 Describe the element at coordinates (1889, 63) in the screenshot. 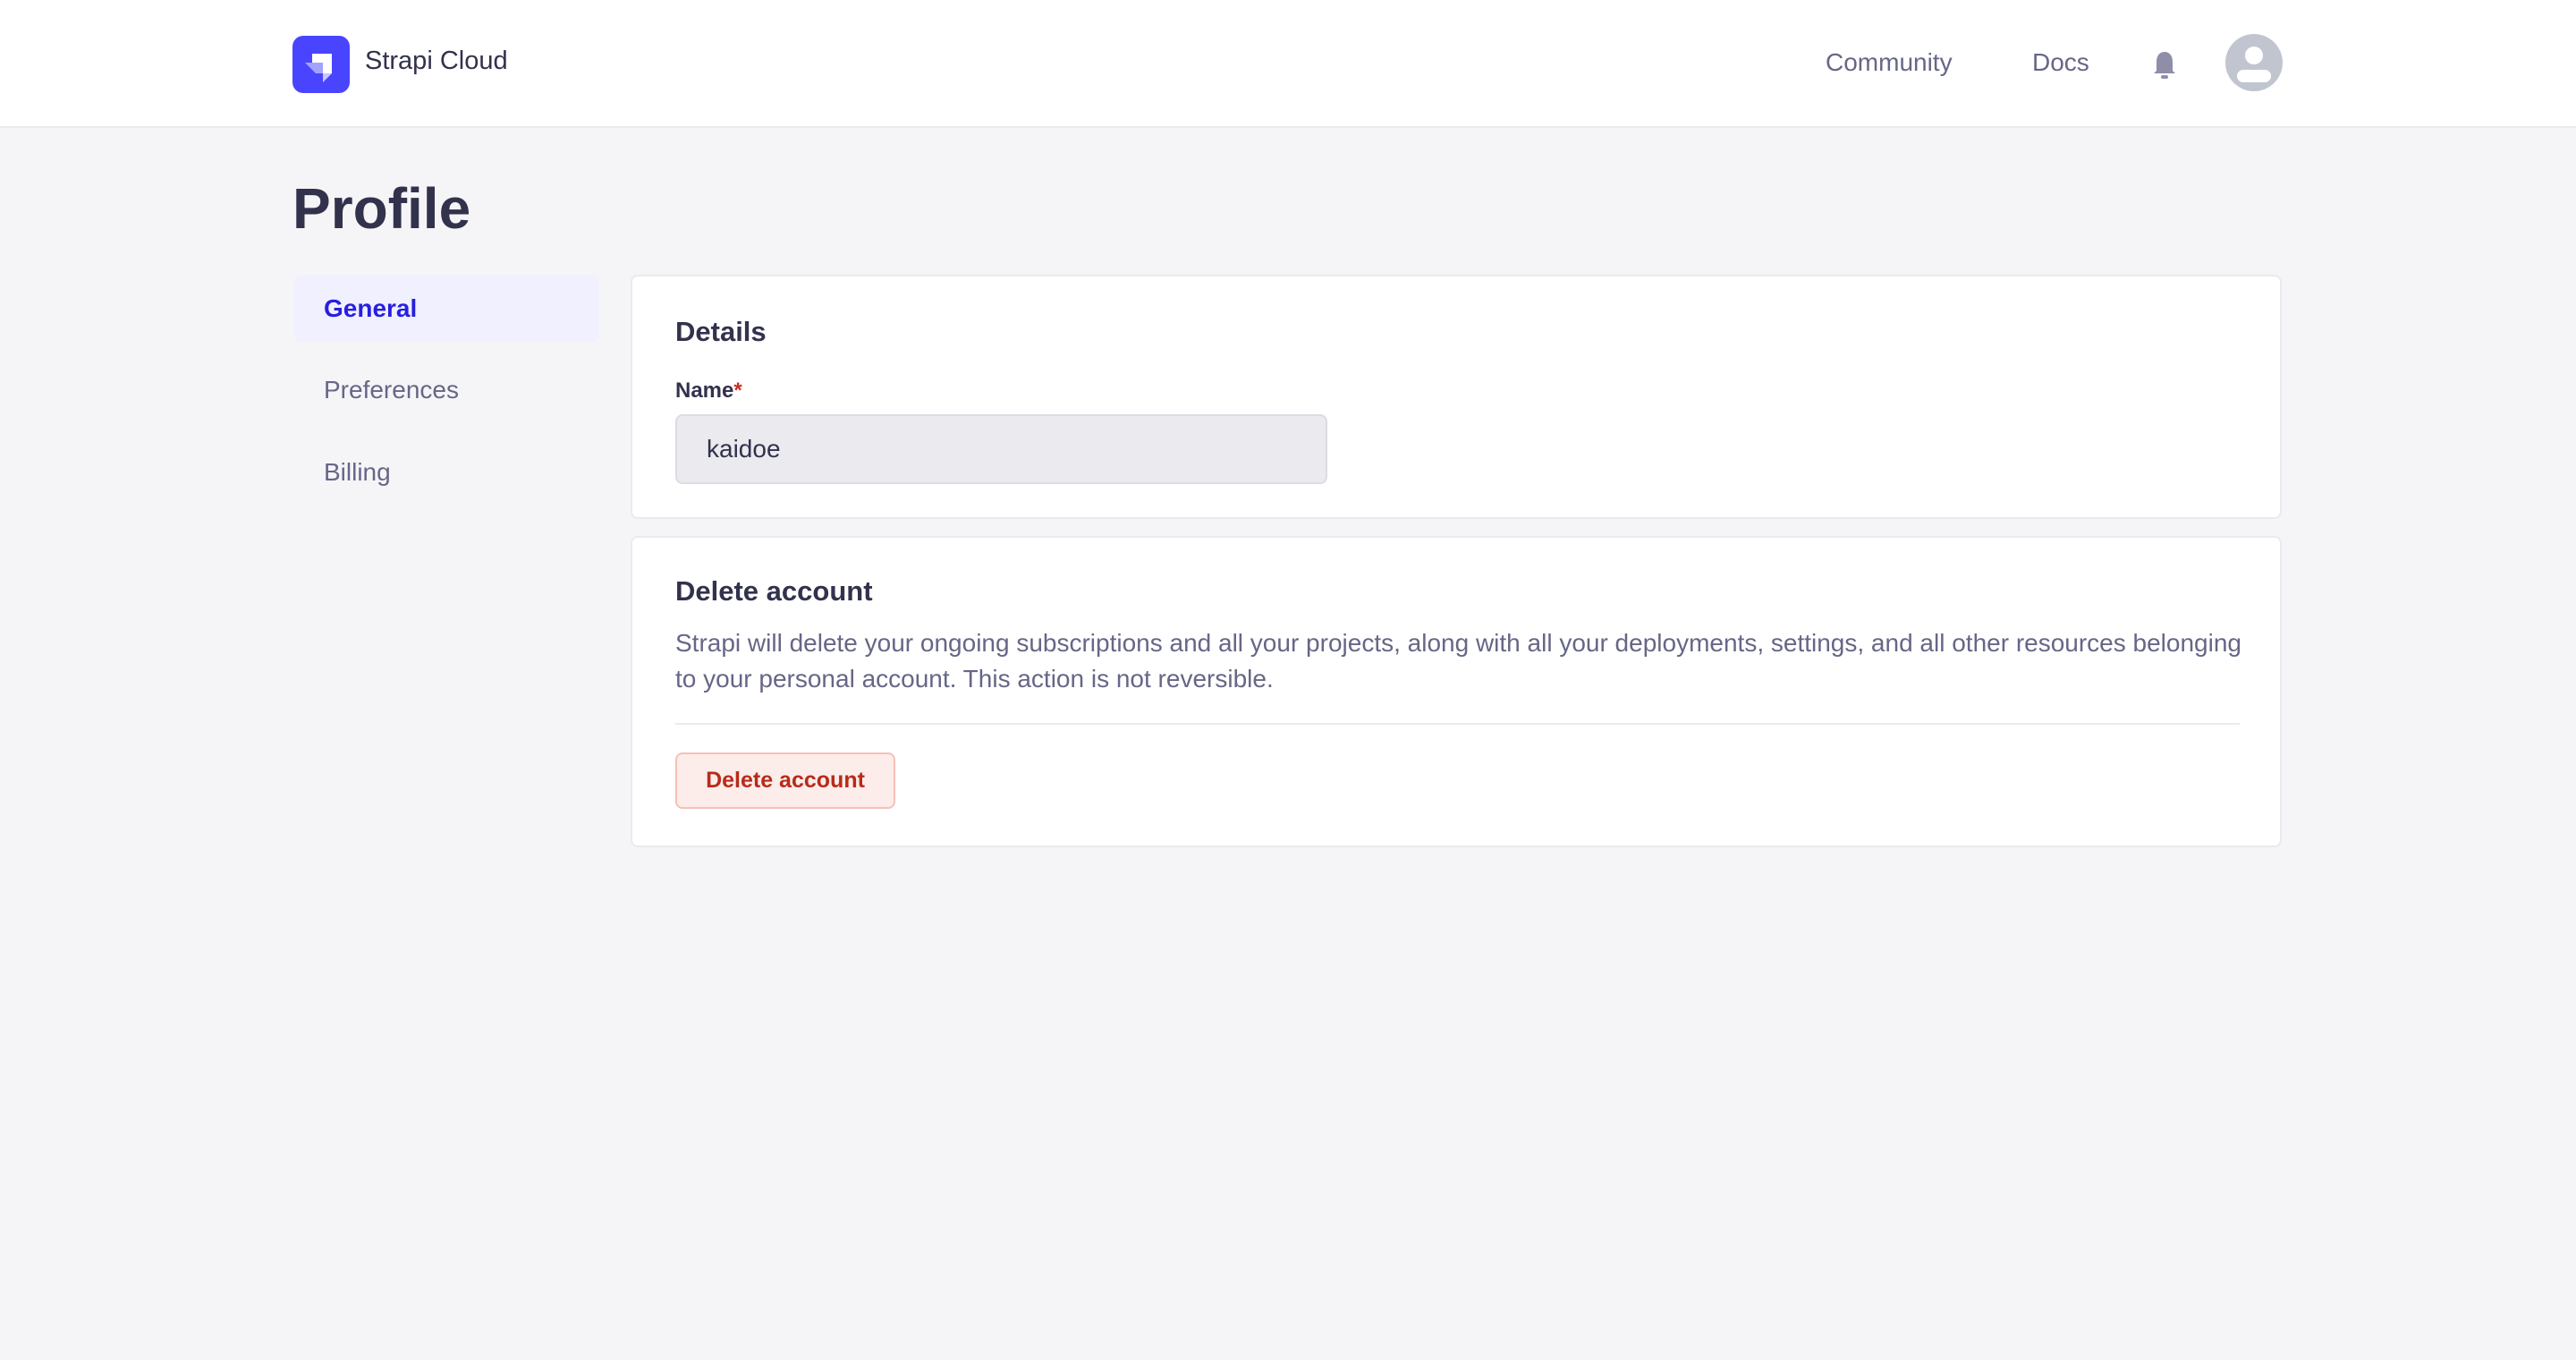

I see `community-link: Community` at that location.